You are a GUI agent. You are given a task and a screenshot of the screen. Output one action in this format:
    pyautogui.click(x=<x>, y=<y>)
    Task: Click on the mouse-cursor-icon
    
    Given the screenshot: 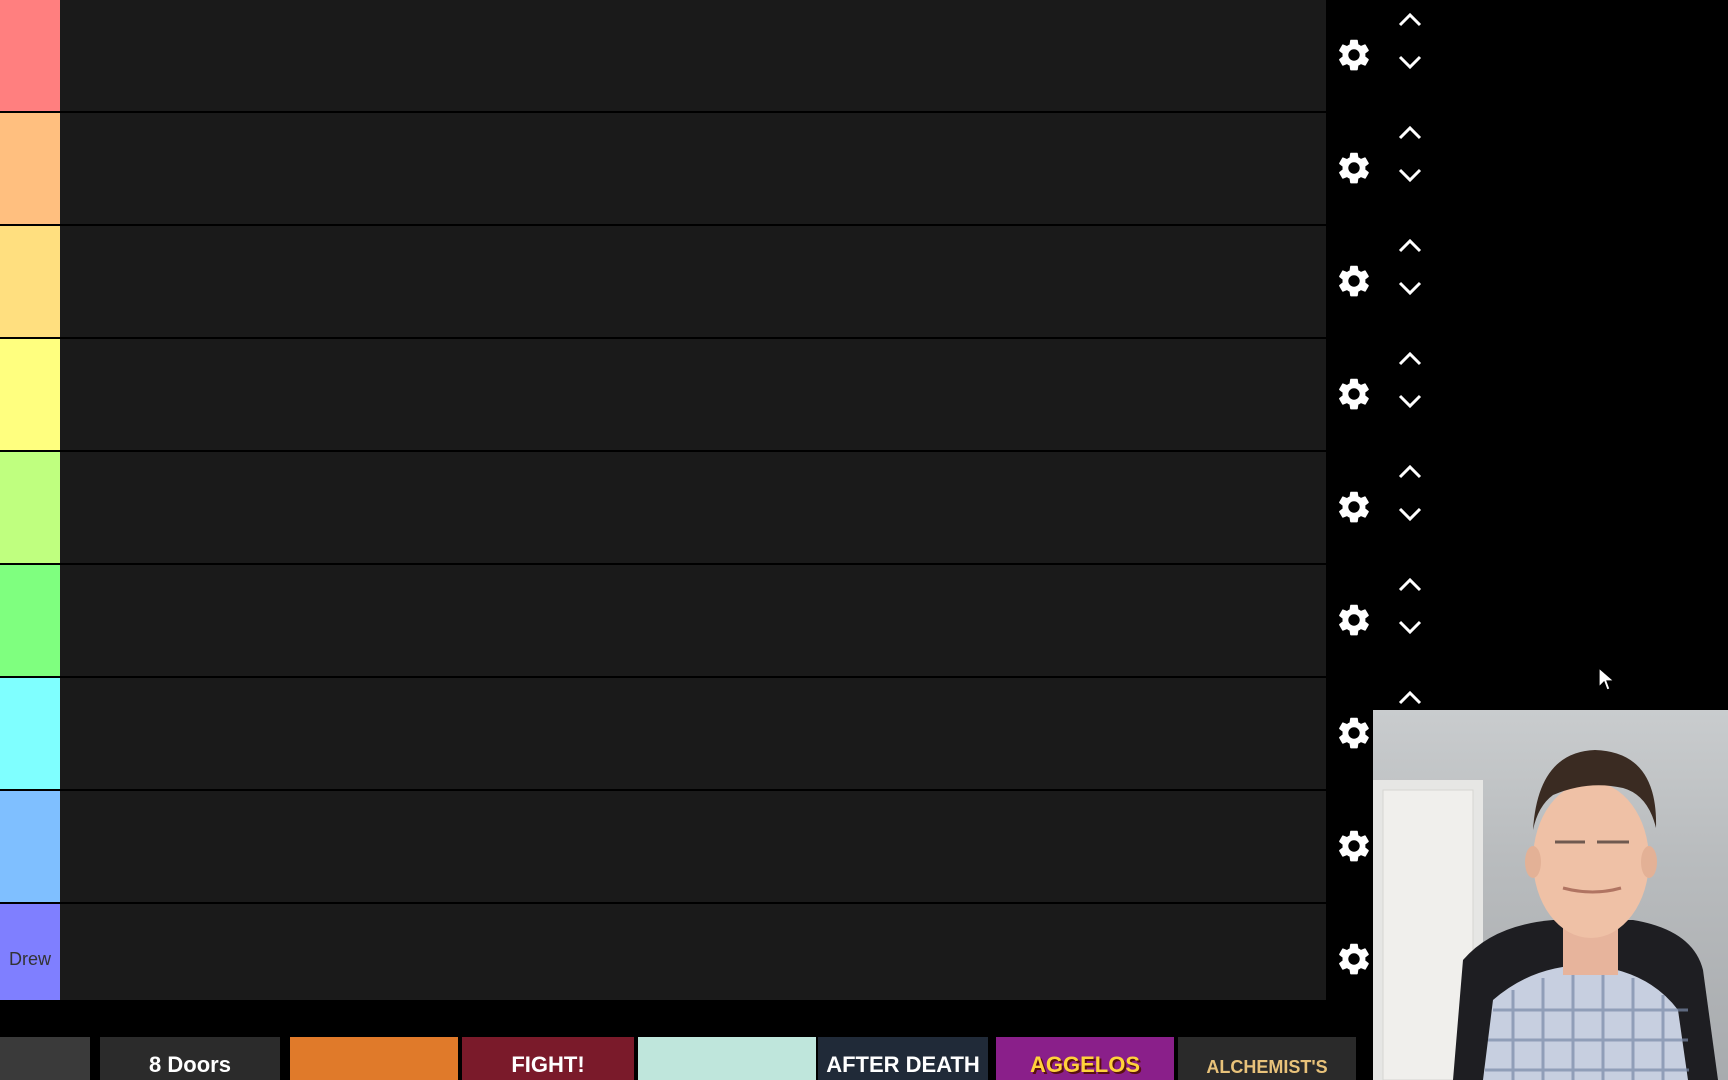 What is the action you would take?
    pyautogui.click(x=1607, y=679)
    